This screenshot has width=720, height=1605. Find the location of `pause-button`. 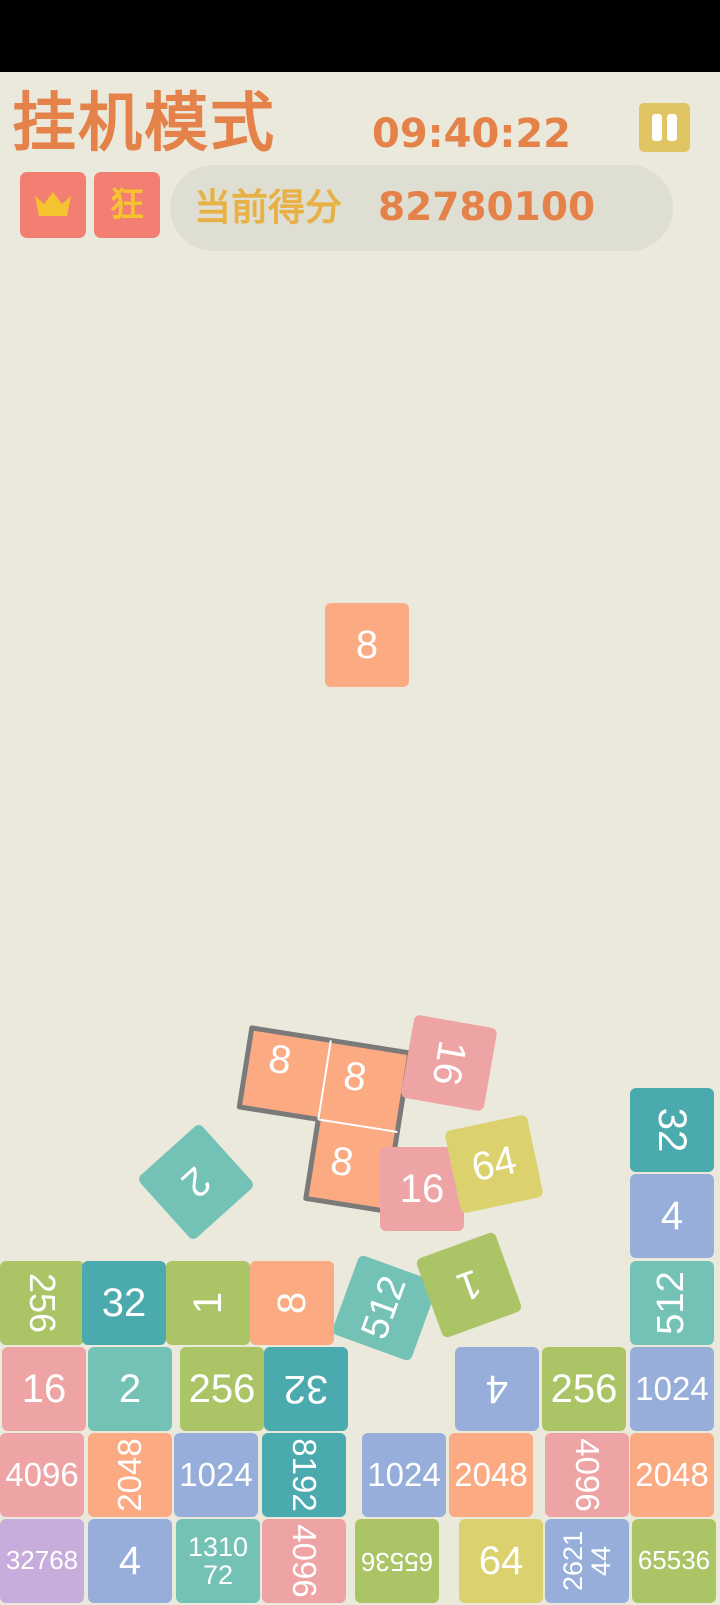

pause-button is located at coordinates (664, 127).